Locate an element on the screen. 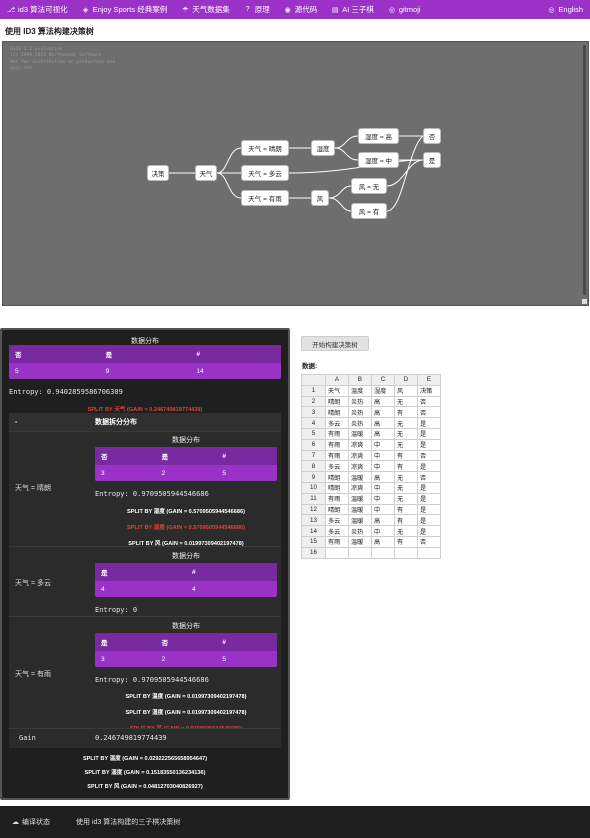 The image size is (590, 838). table-cell: 决策 is located at coordinates (429, 390).